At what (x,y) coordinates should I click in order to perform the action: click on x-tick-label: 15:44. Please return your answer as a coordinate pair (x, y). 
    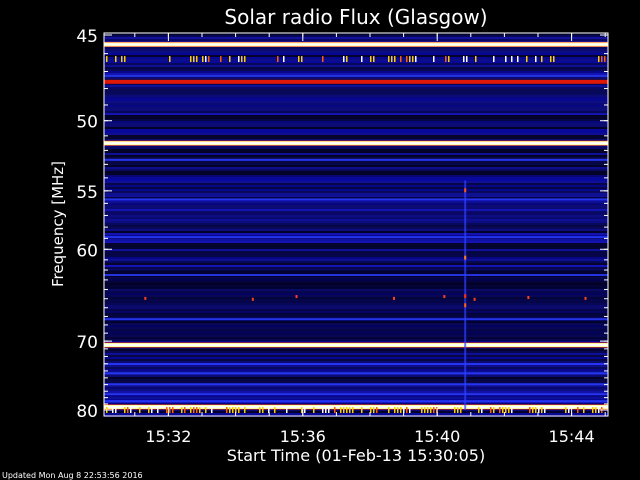
    Looking at the image, I should click on (572, 436).